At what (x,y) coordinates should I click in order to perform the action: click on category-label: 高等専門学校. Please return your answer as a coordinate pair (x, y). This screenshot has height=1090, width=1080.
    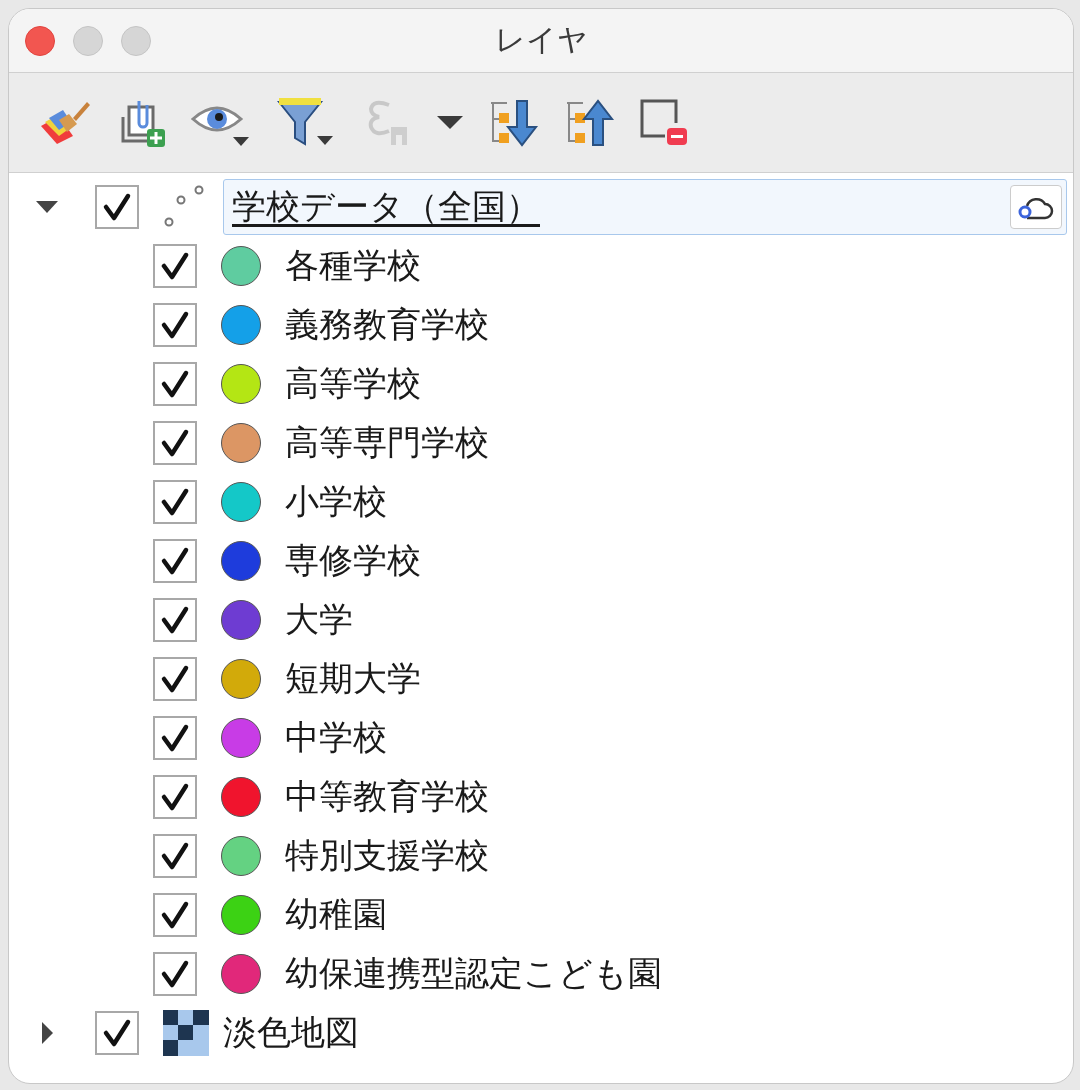
    Looking at the image, I should click on (387, 442).